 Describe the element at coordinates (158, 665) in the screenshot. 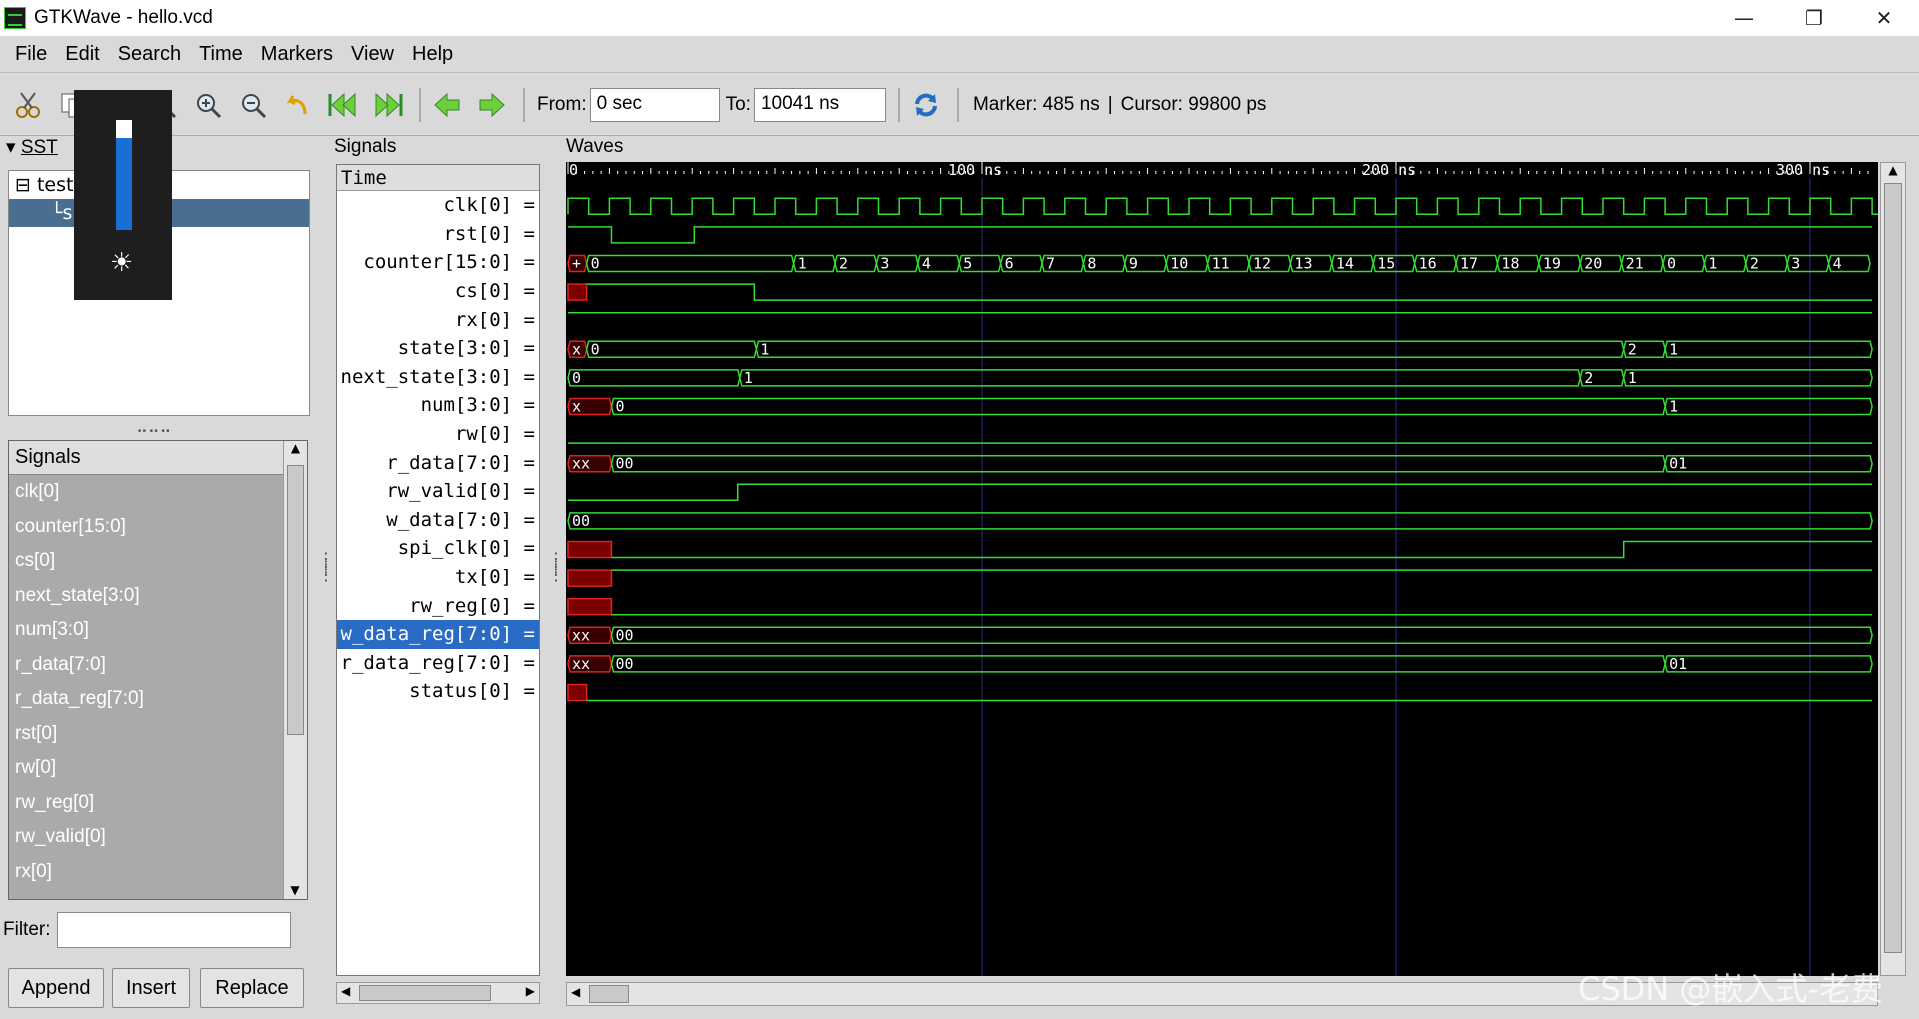

I see `sst-signal-item: r_data[7:0]` at that location.